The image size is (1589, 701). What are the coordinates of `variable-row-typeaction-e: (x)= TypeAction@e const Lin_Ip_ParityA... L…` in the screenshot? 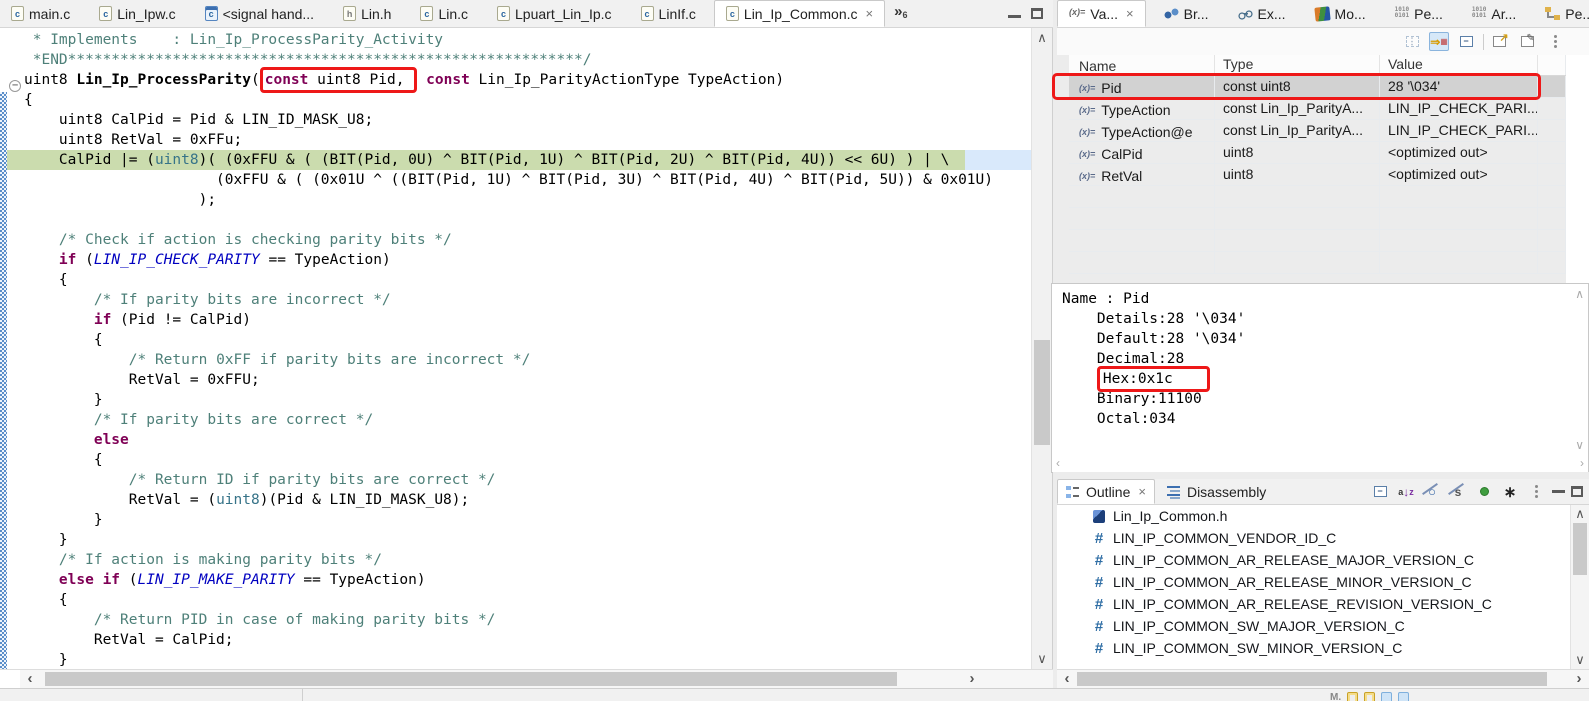 It's located at (1317, 131).